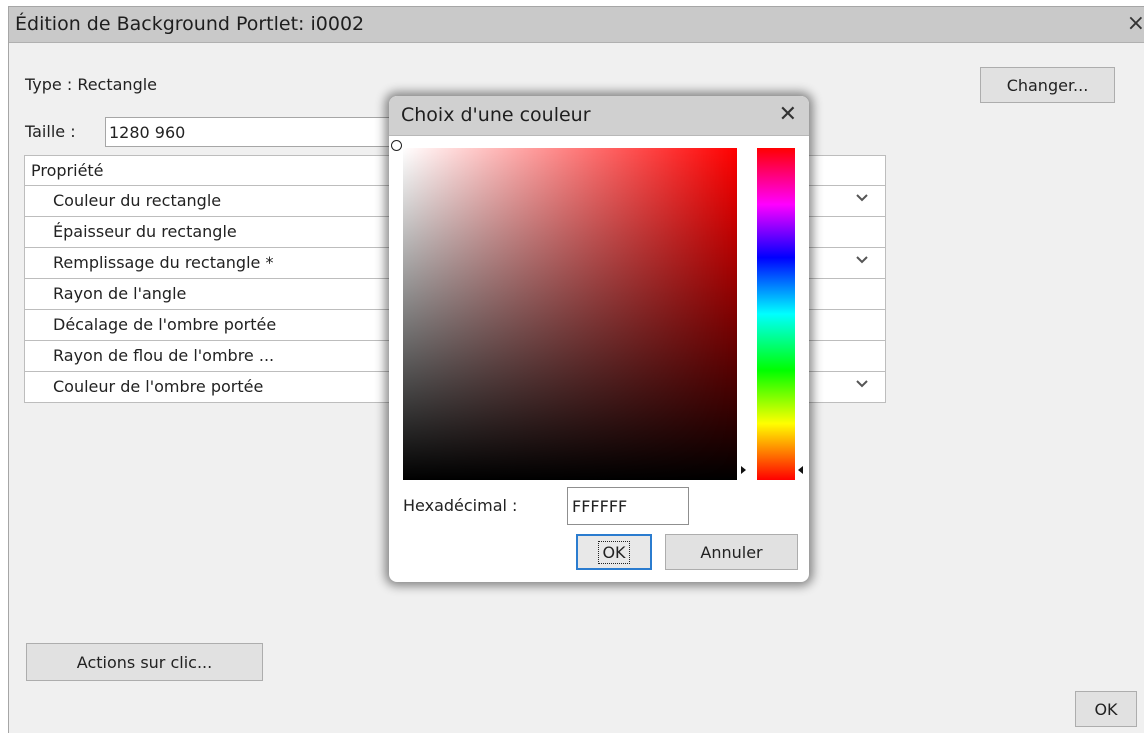  I want to click on property-label: Rayon de l'angle, so click(120, 293).